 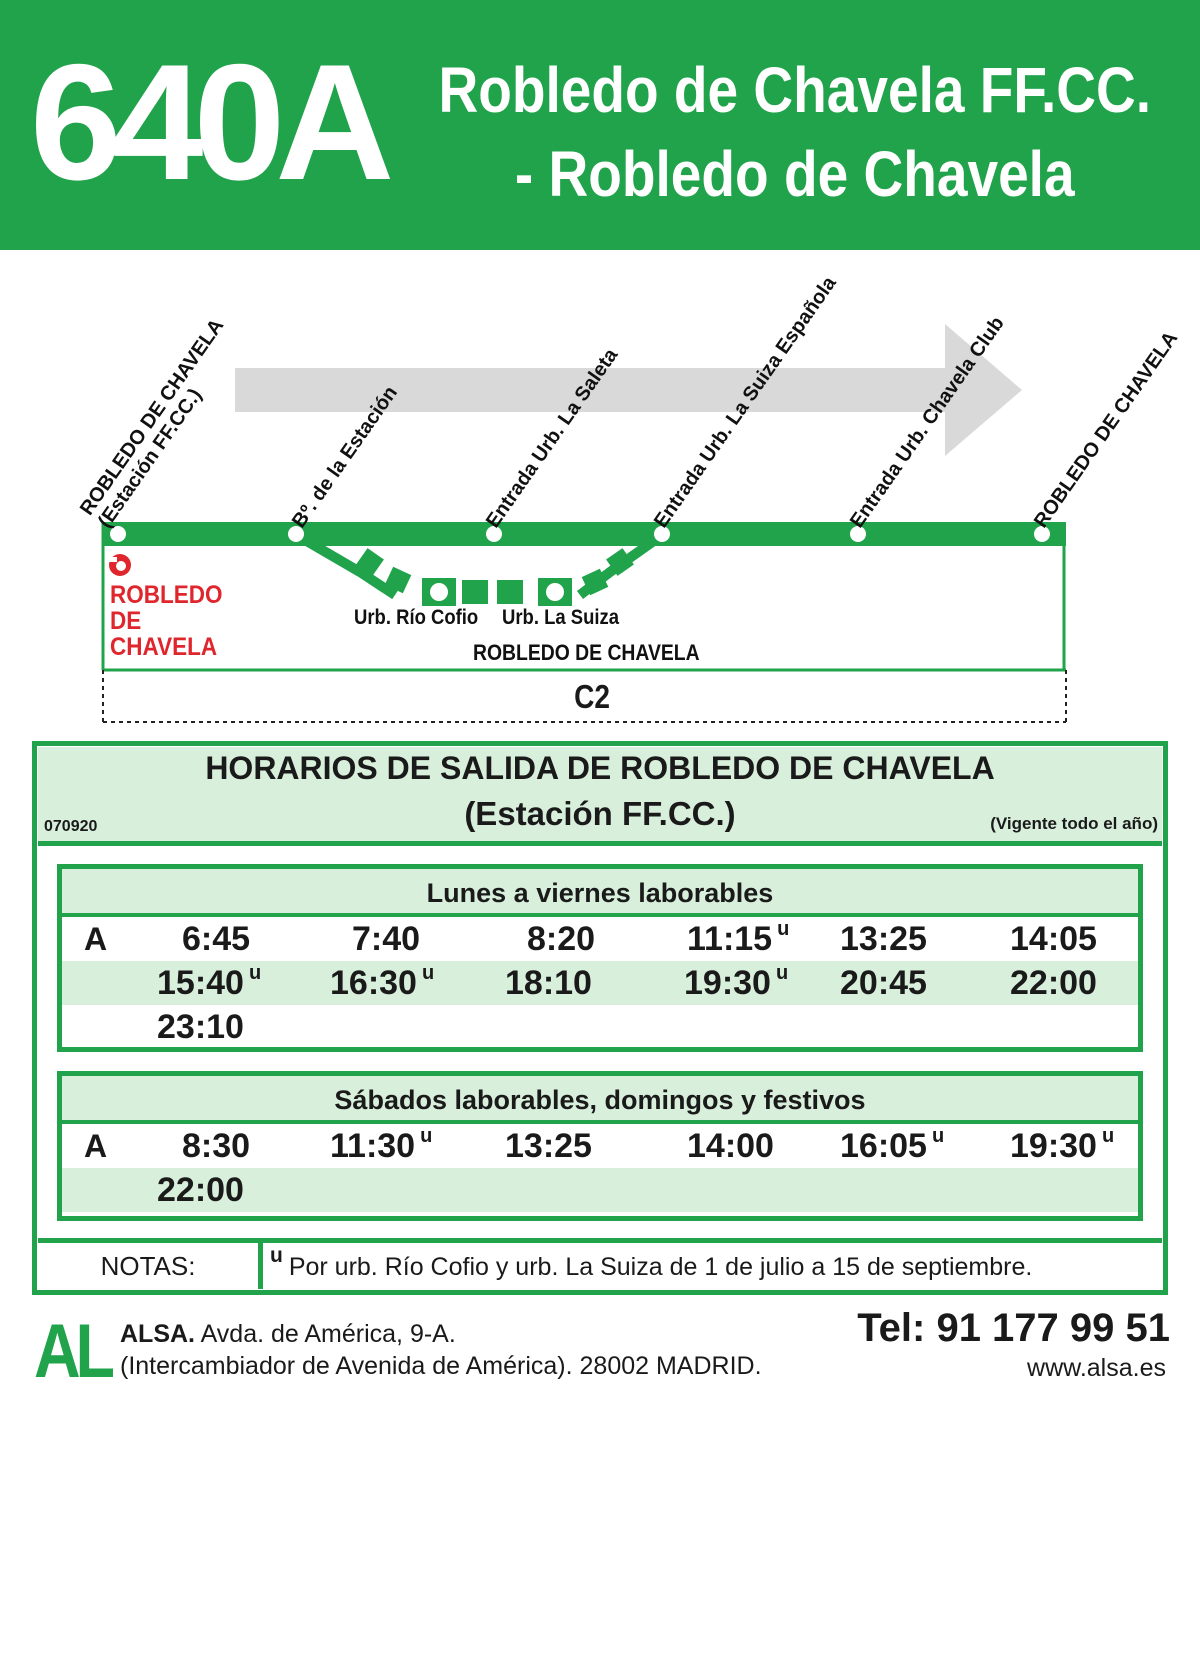 What do you see at coordinates (71, 826) in the screenshot?
I see `schedule-code: 070920` at bounding box center [71, 826].